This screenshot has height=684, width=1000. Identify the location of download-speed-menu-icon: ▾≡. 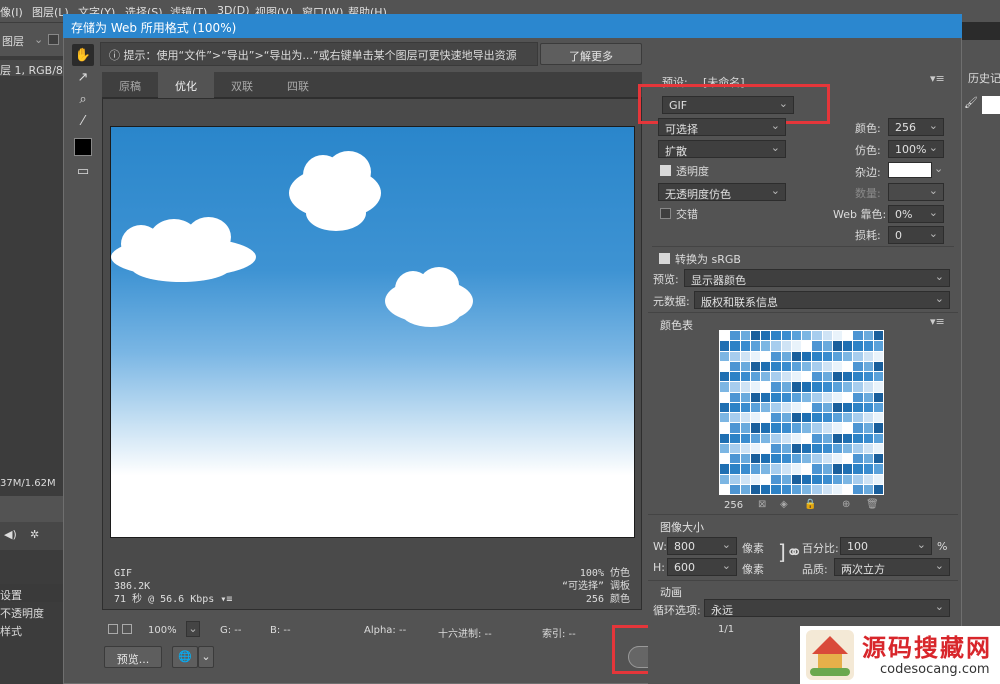
(226, 599).